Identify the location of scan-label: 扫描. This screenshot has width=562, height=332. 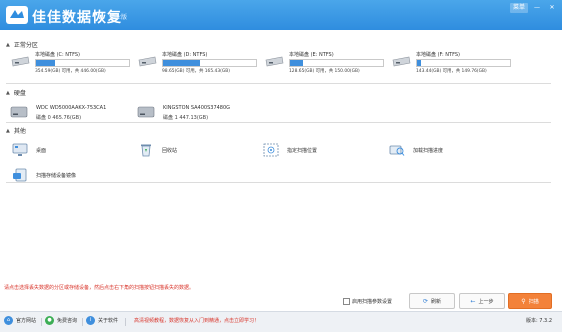
(533, 301).